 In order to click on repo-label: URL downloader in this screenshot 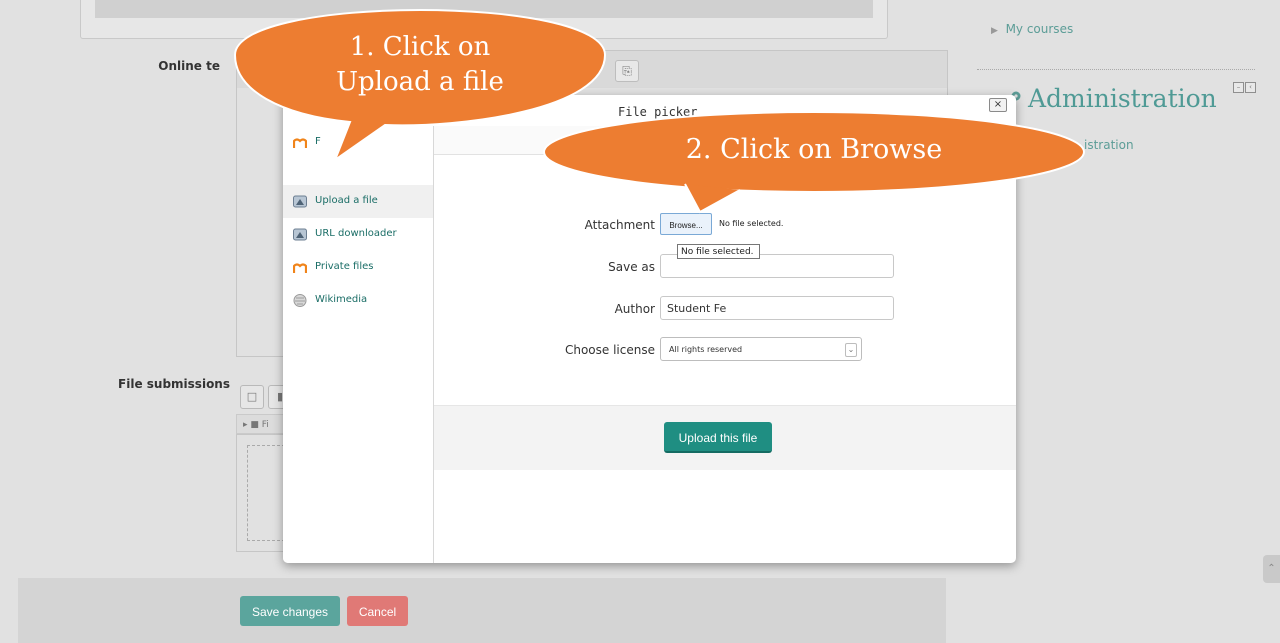, I will do `click(356, 233)`.